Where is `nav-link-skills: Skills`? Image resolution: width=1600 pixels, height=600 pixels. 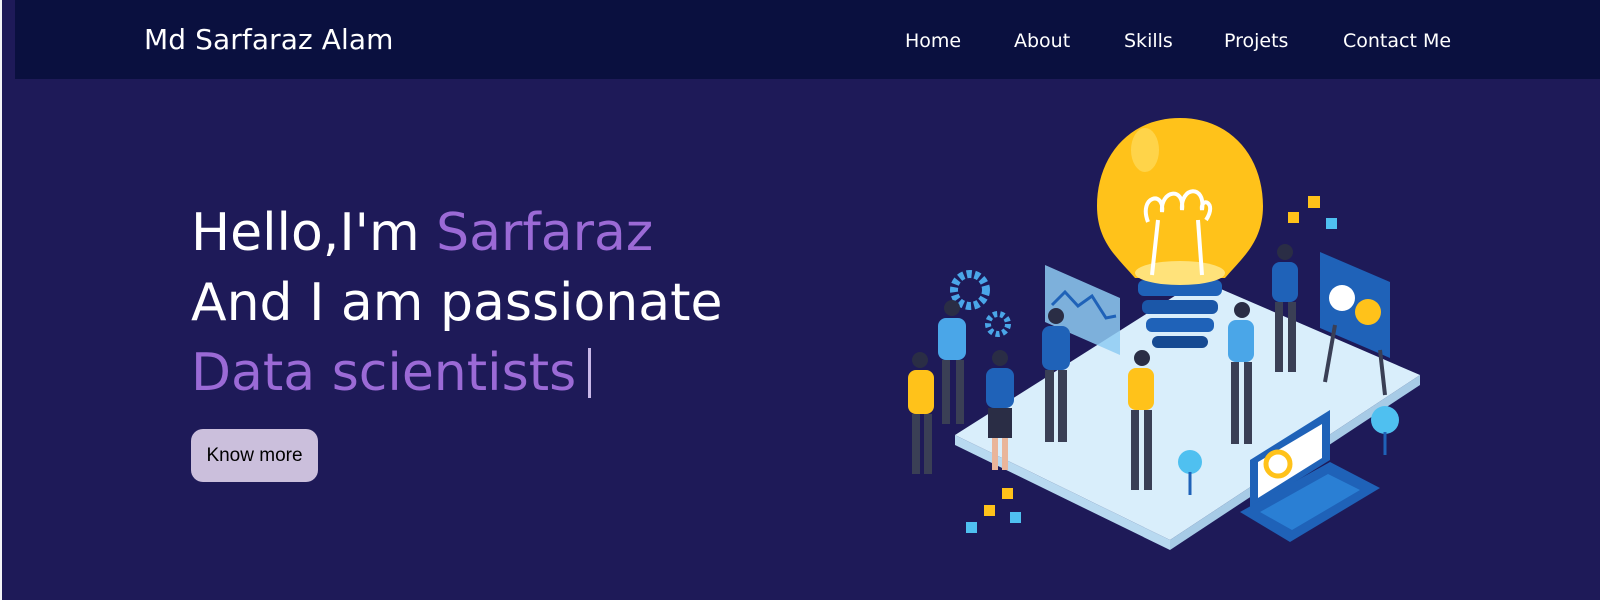
nav-link-skills: Skills is located at coordinates (1148, 41).